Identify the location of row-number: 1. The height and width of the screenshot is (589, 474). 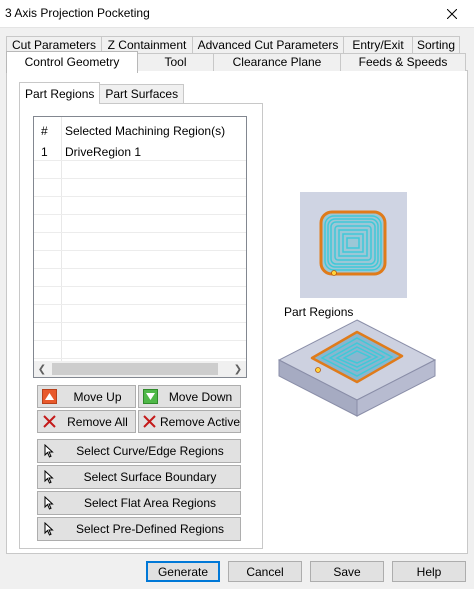
(44, 152).